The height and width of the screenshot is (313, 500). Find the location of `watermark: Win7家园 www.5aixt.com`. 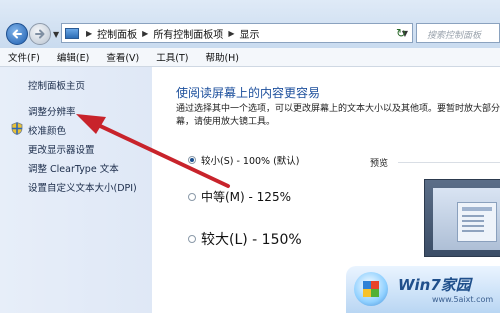

watermark: Win7家园 www.5aixt.com is located at coordinates (423, 289).